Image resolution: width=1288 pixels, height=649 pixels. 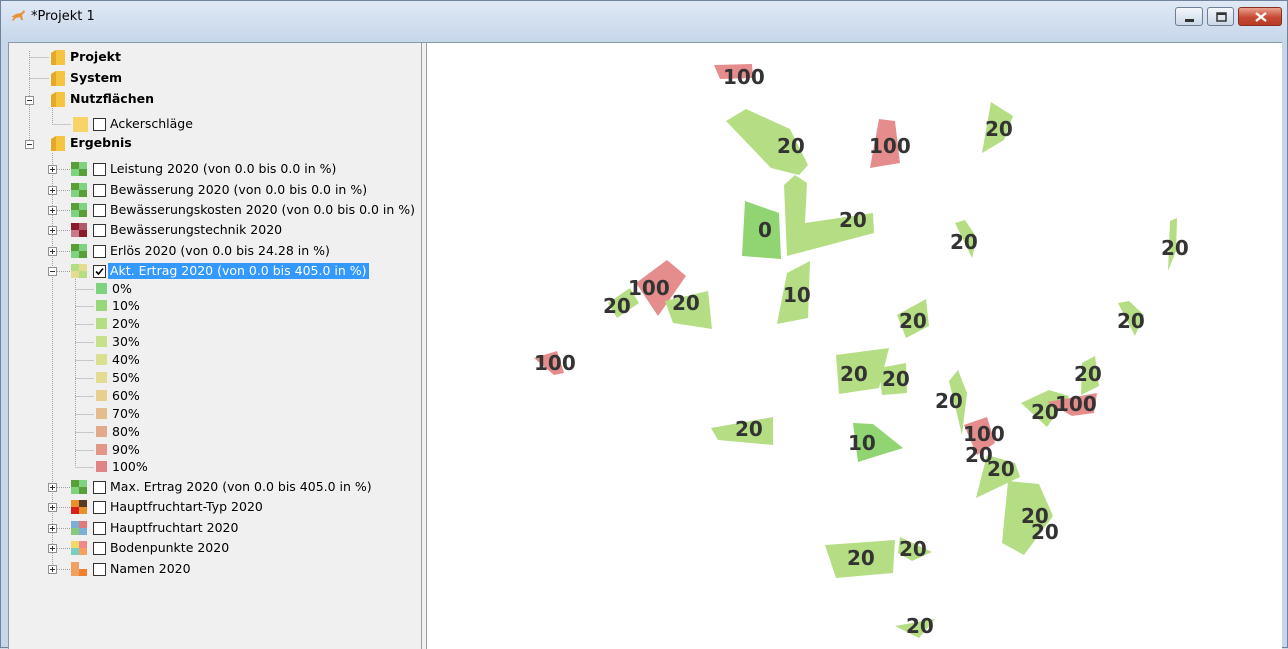 I want to click on tree-node-layer: Erlös 2020 (von 0.0 bis 24.28 in %), so click(x=220, y=251).